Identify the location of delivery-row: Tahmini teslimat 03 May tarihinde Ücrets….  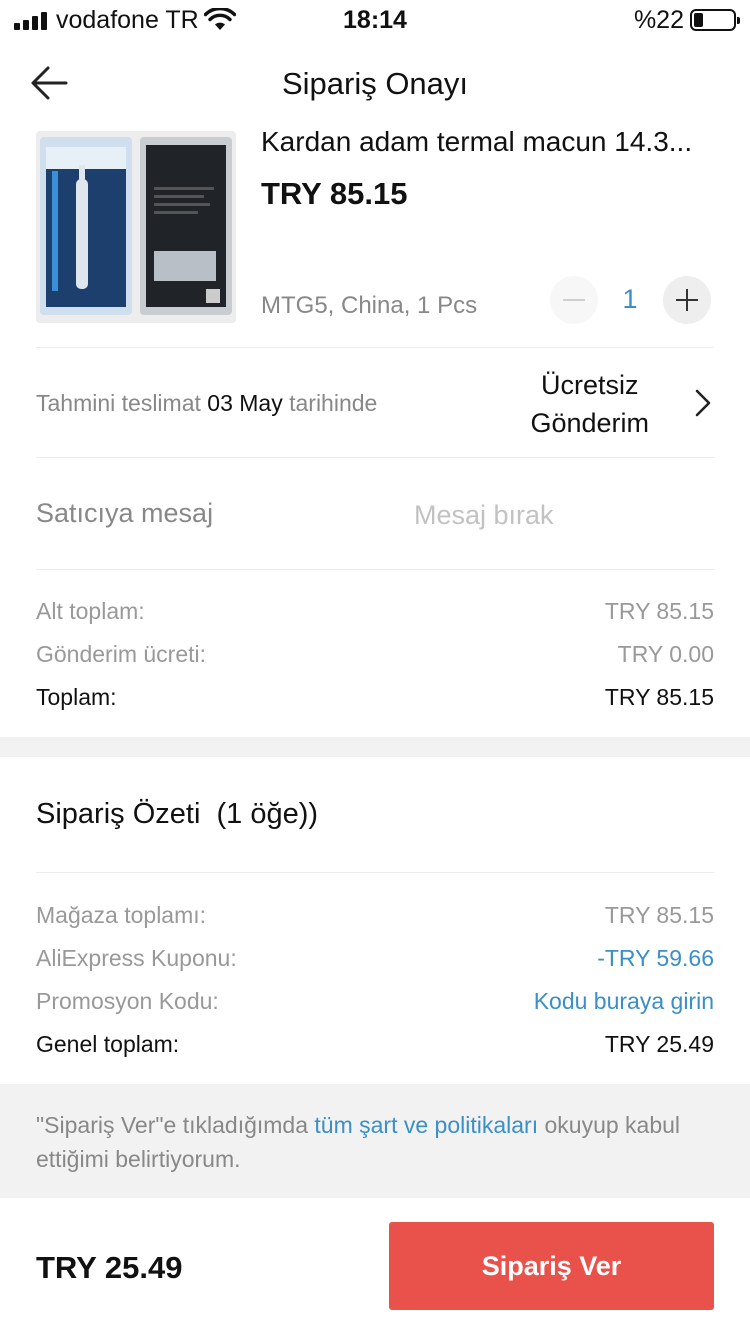
(375, 402).